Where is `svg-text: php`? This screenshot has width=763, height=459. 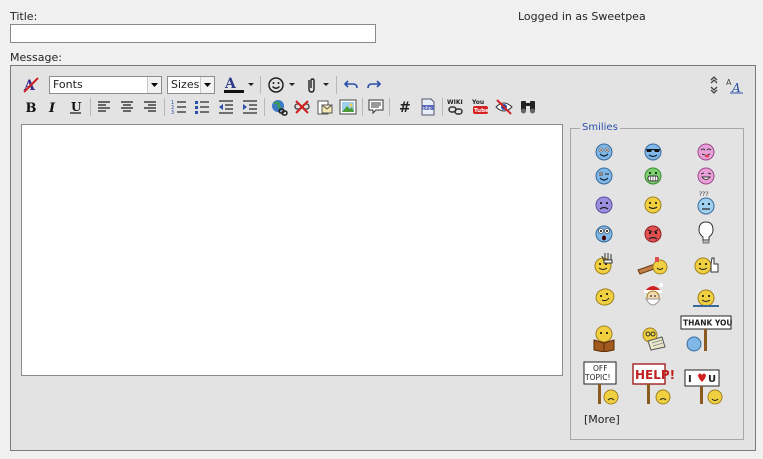 svg-text: php is located at coordinates (427, 108).